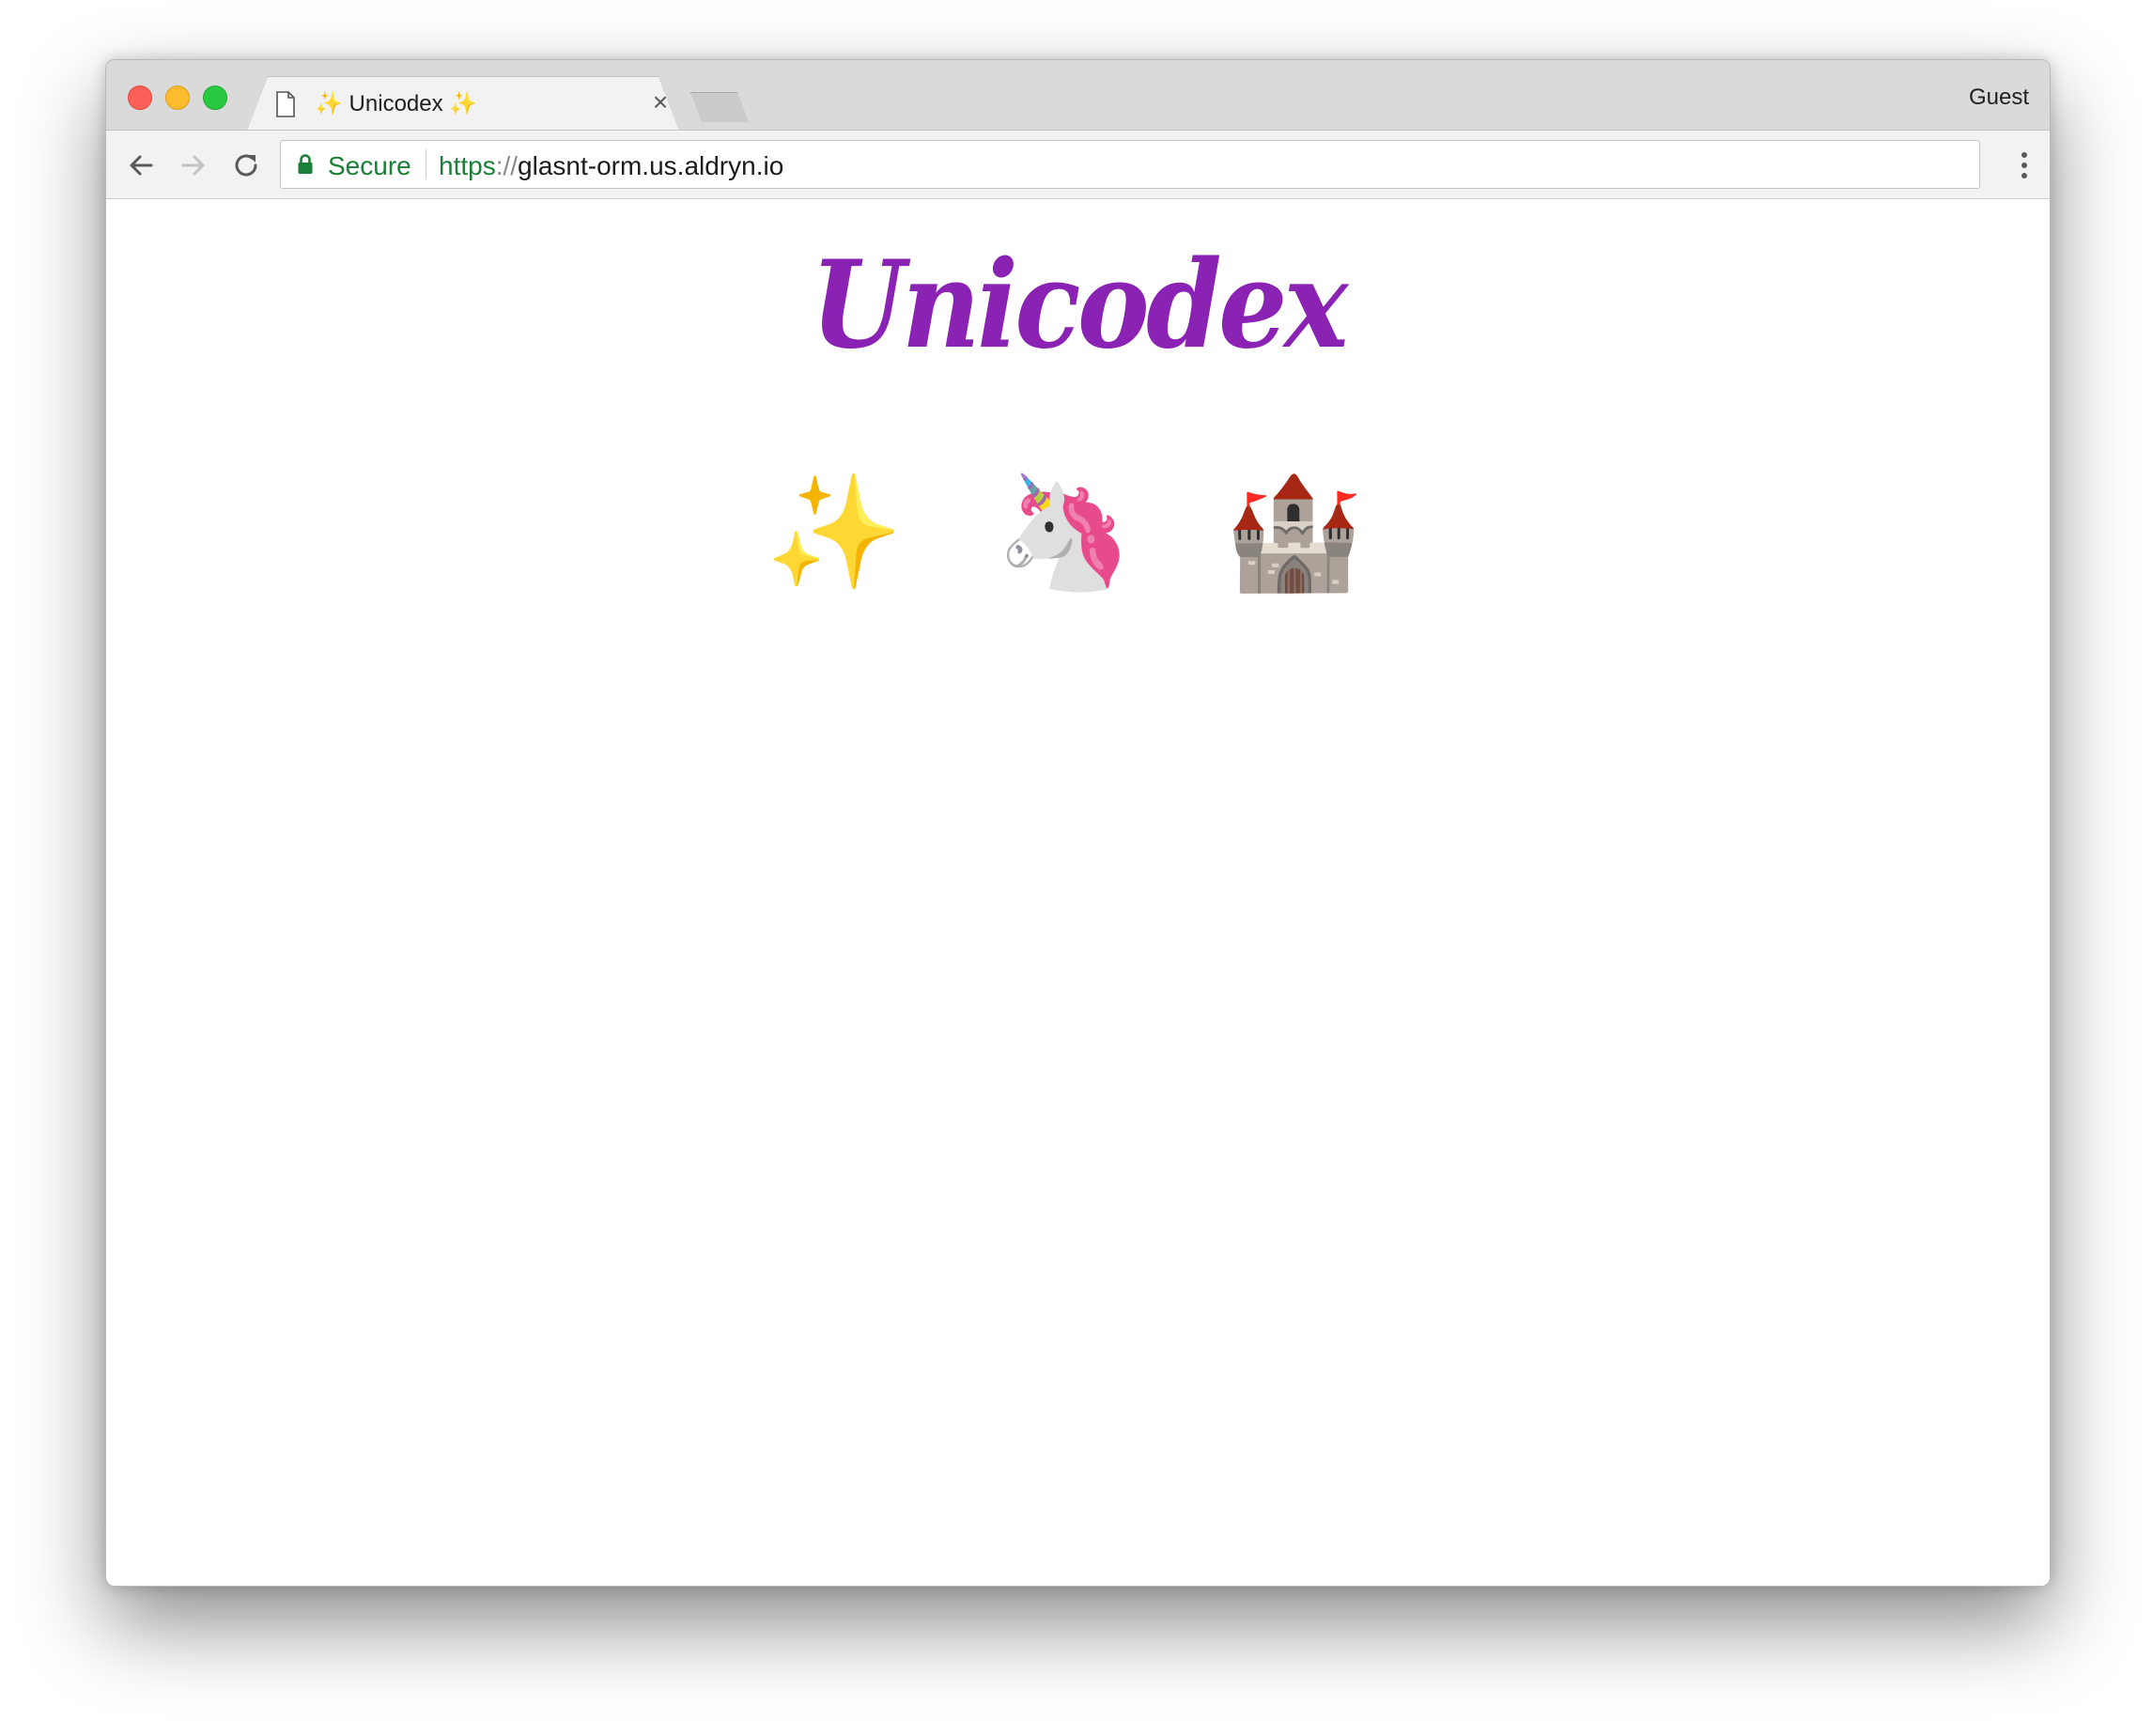  I want to click on window-minimize-button, so click(177, 97).